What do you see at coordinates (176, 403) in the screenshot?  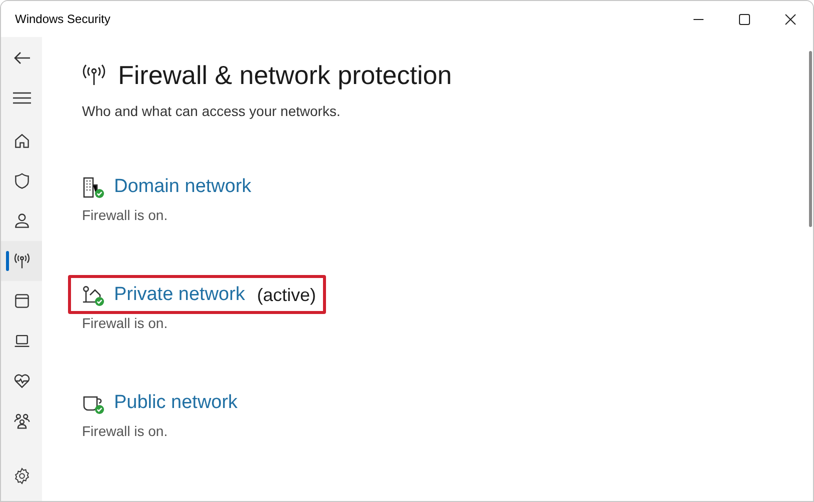 I see `network-link: Public network` at bounding box center [176, 403].